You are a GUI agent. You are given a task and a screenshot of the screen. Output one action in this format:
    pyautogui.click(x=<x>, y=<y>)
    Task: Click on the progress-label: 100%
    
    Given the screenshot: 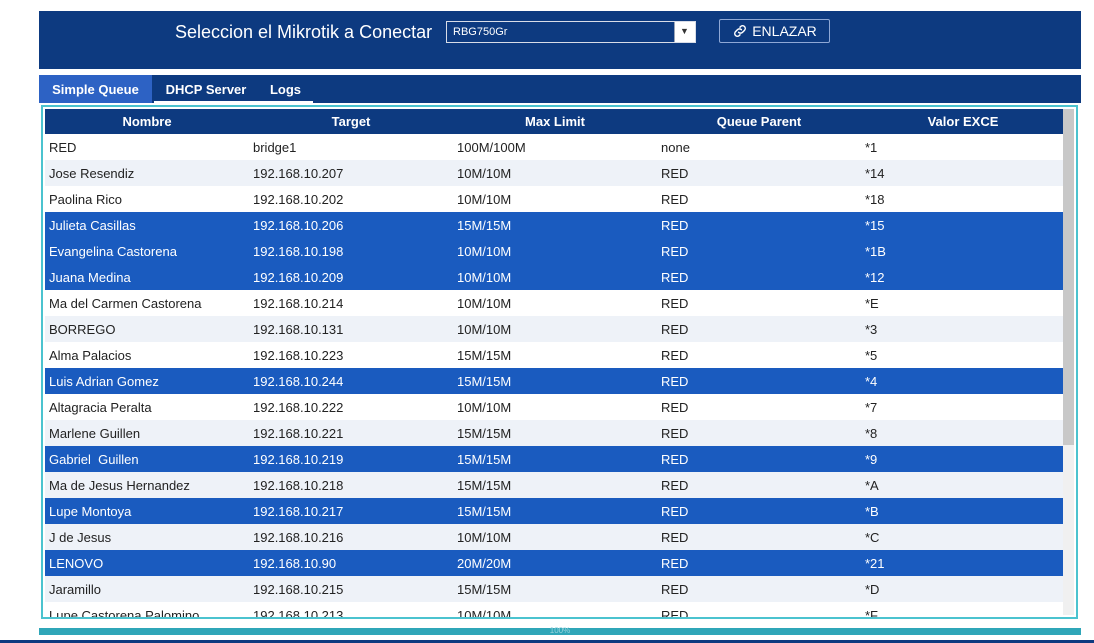 What is the action you would take?
    pyautogui.click(x=560, y=630)
    